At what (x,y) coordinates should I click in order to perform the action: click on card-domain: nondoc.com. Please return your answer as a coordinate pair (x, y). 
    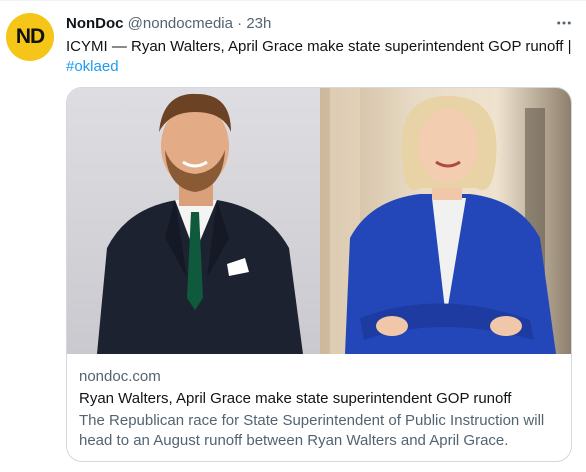
    Looking at the image, I should click on (120, 376).